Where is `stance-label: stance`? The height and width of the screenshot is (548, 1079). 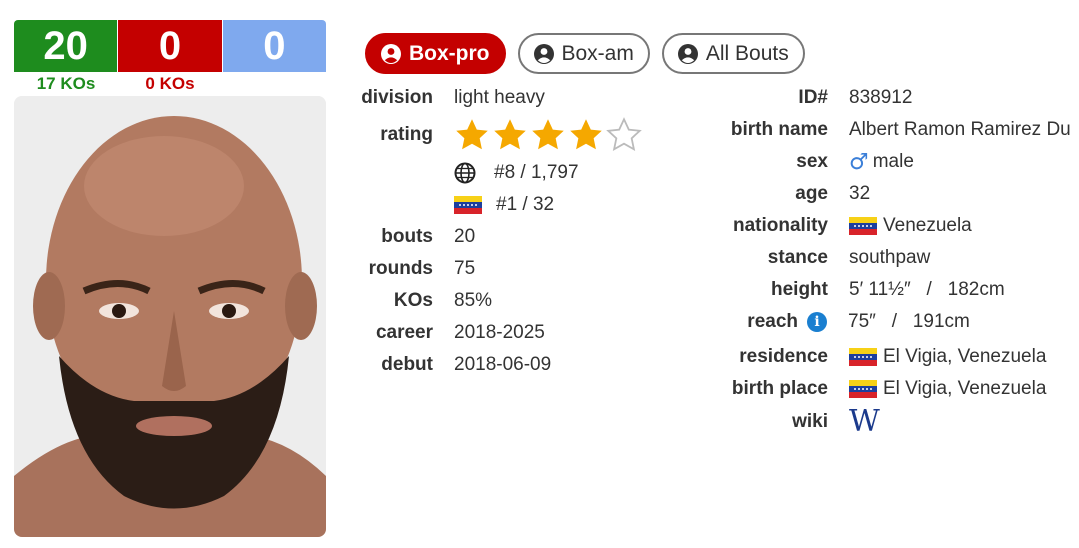
stance-label: stance is located at coordinates (797, 257).